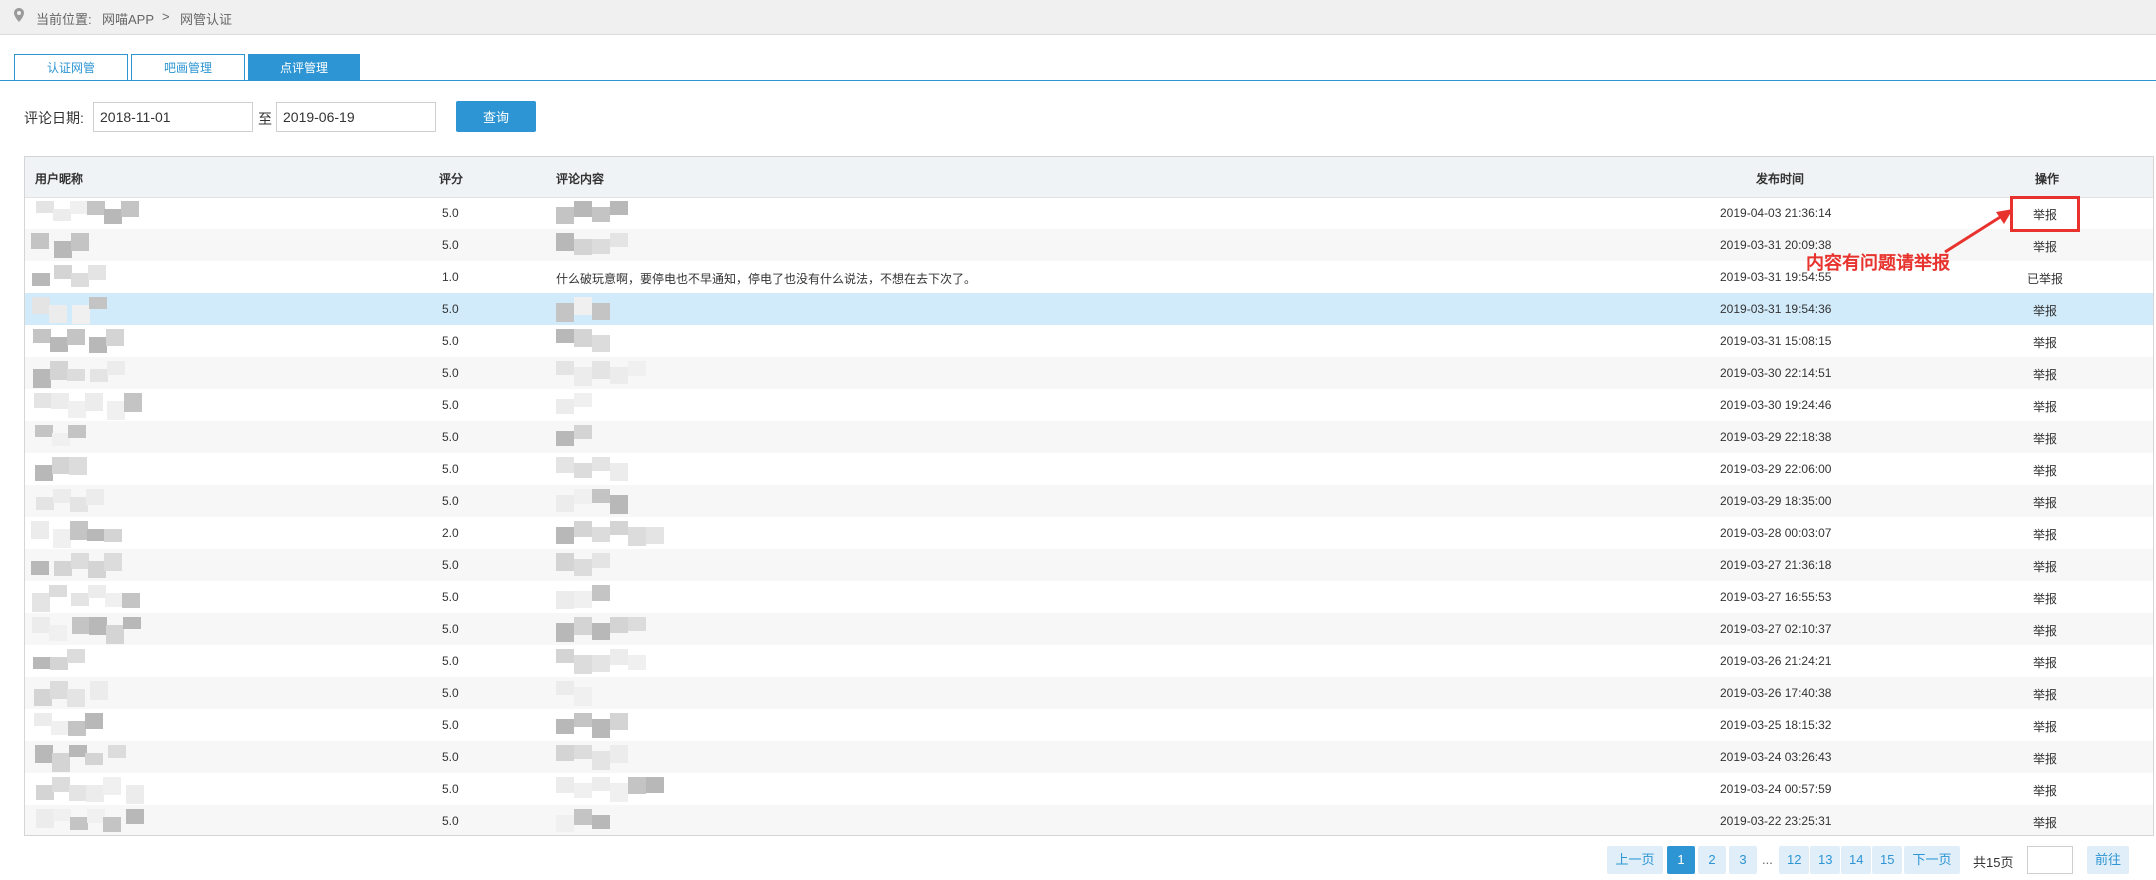 The height and width of the screenshot is (880, 2156). I want to click on table-row: 5.0 2019-03-26 17:40:38 举报, so click(1089, 693).